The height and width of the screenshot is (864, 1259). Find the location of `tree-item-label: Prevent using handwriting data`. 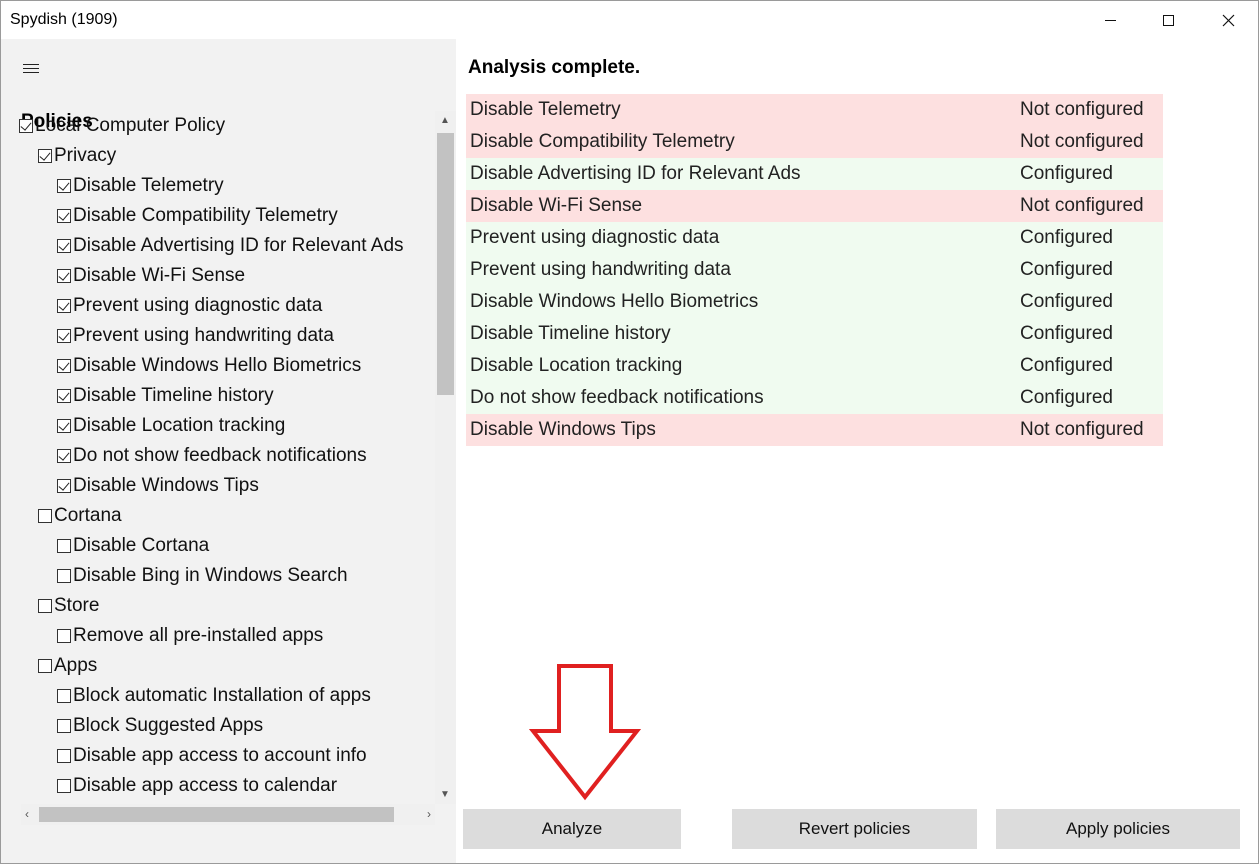

tree-item-label: Prevent using handwriting data is located at coordinates (203, 335).